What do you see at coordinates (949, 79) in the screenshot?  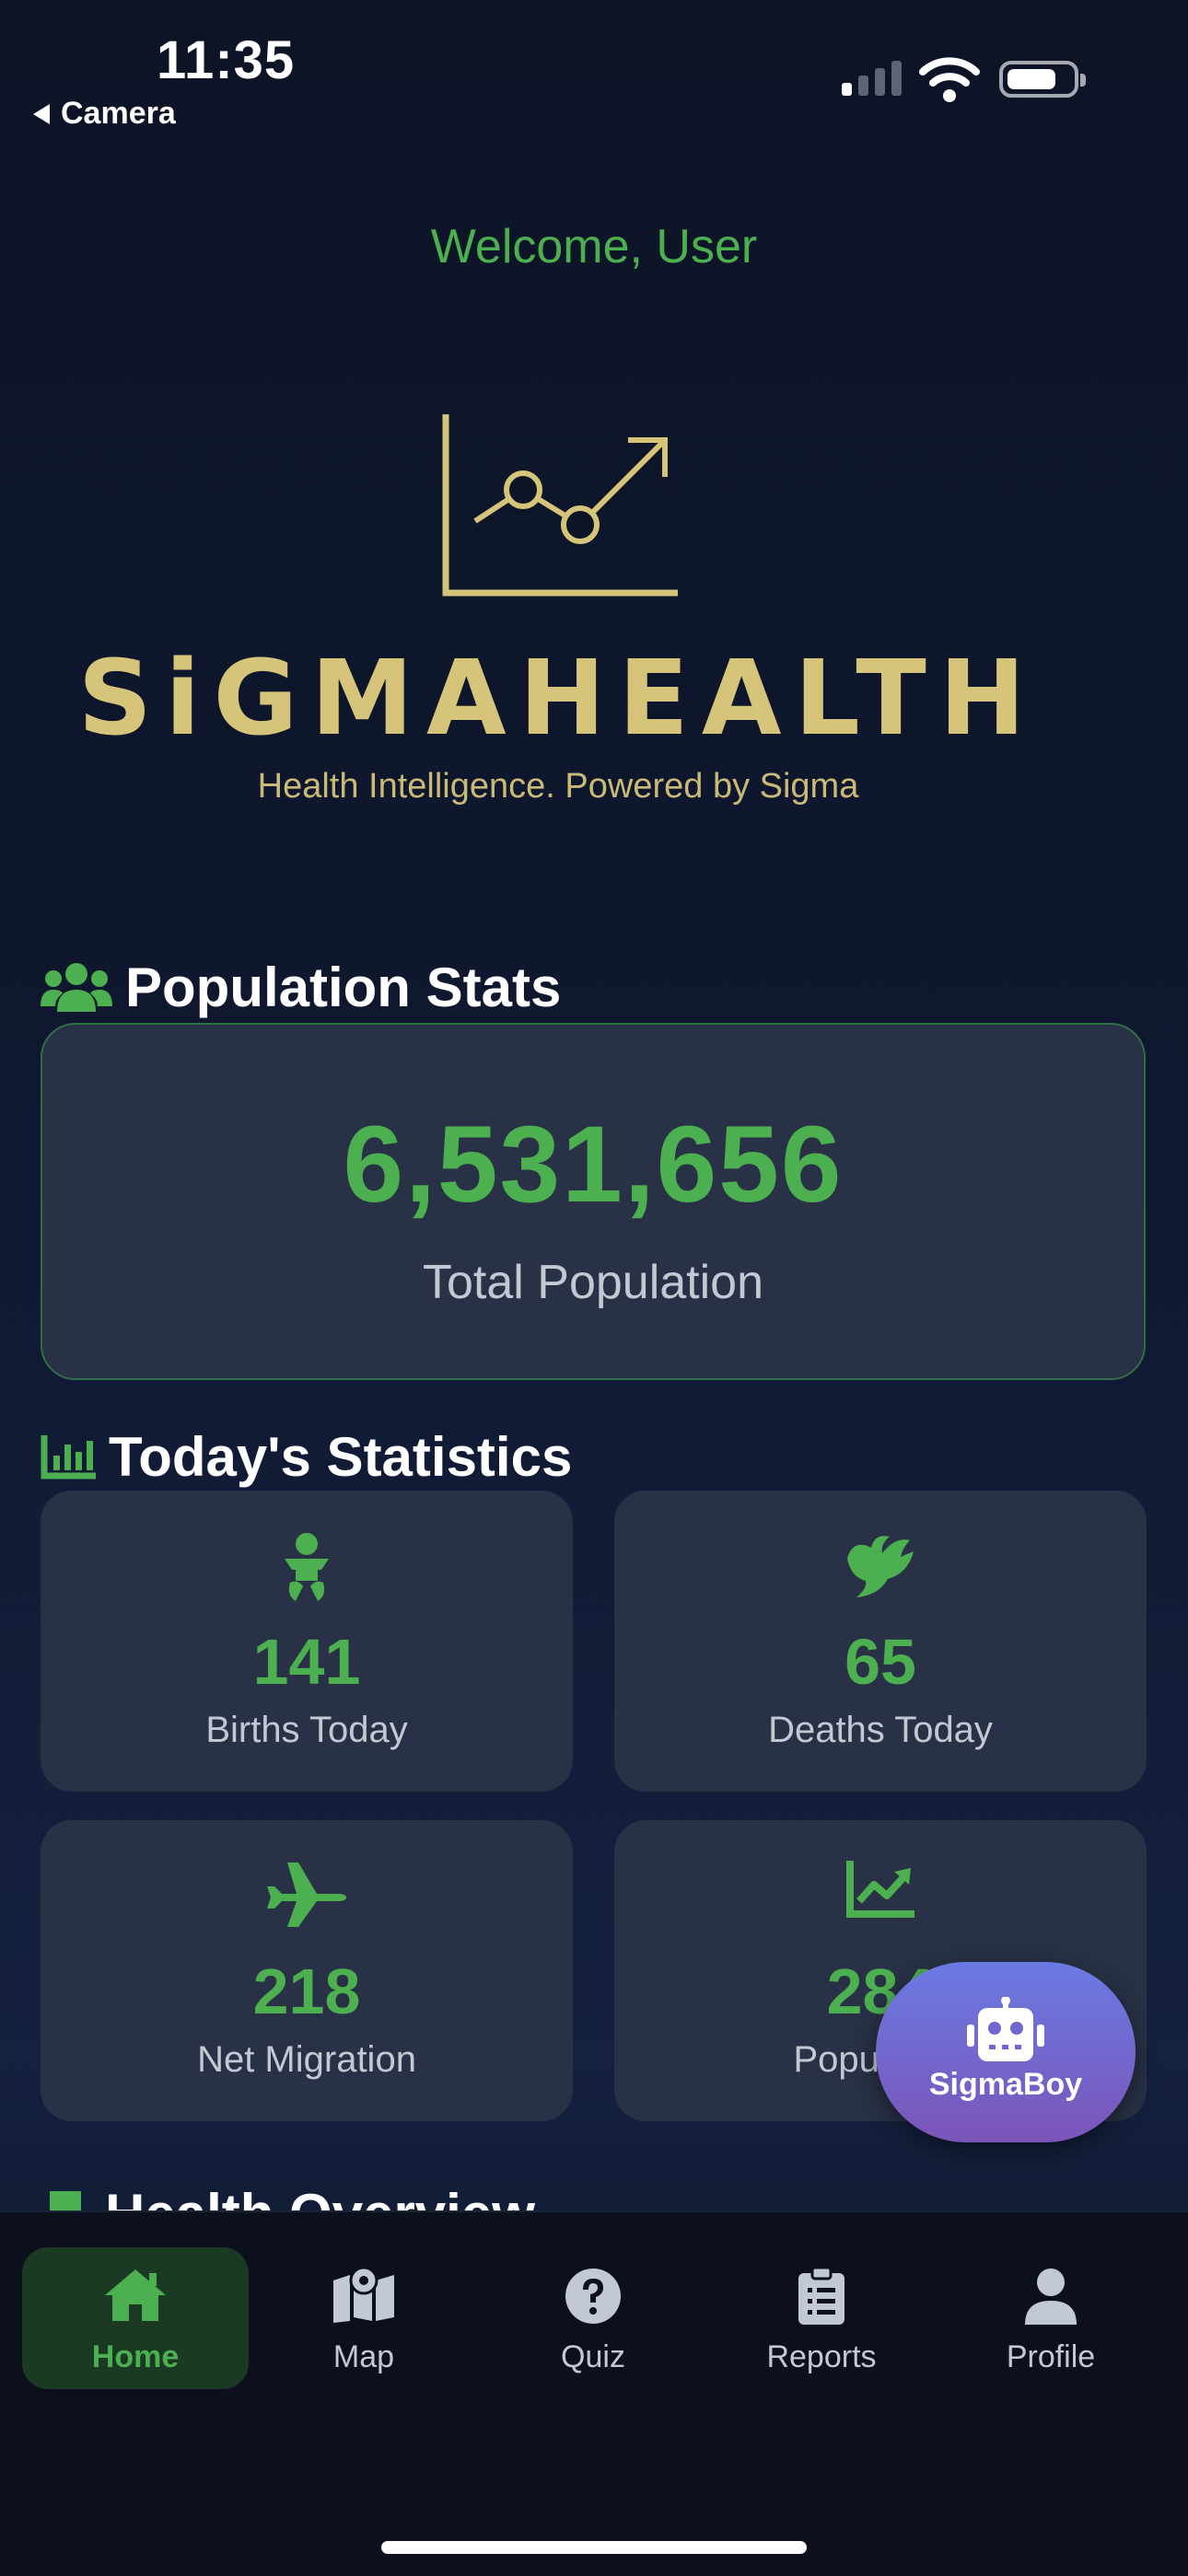 I see `wifi-icon` at bounding box center [949, 79].